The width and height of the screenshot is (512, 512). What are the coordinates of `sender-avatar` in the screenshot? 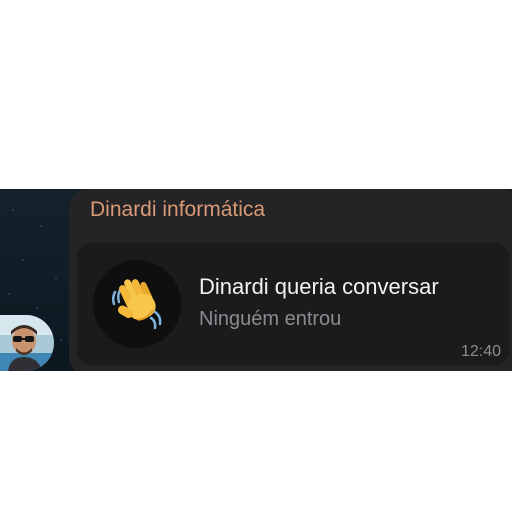 It's located at (27, 343).